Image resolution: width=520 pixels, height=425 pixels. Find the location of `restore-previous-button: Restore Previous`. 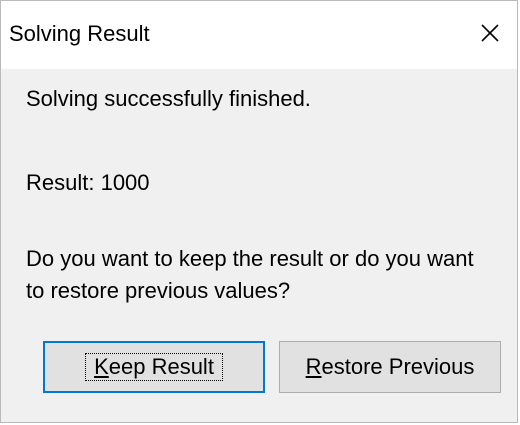

restore-previous-button: Restore Previous is located at coordinates (390, 367).